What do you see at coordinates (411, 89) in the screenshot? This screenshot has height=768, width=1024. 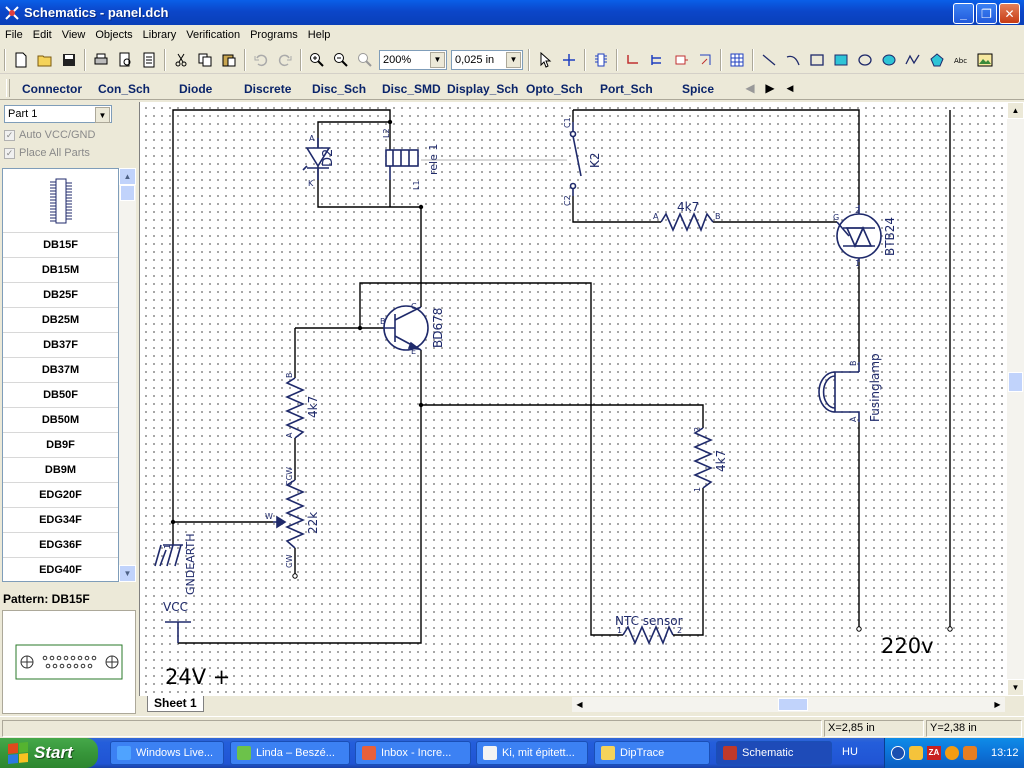 I see `library-tab-disc-smd: Disc_SMD` at bounding box center [411, 89].